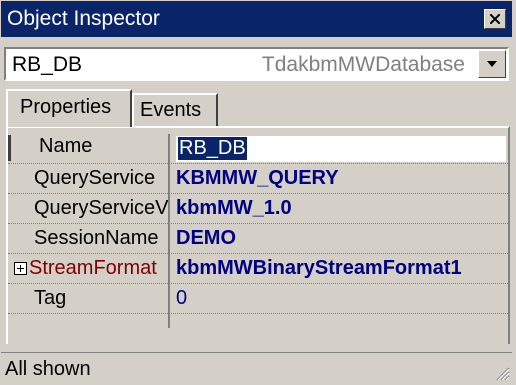 This screenshot has height=385, width=516. Describe the element at coordinates (502, 373) in the screenshot. I see `resize-grip-icon` at that location.